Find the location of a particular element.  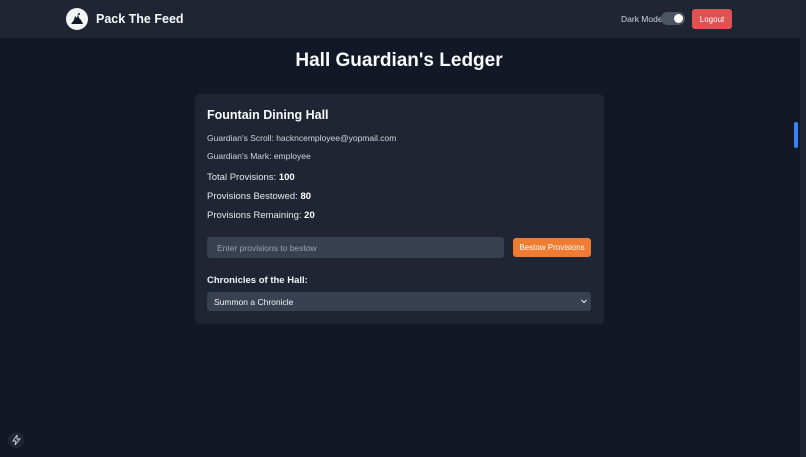

chronicle-select: Summon a Chronicle is located at coordinates (399, 301).